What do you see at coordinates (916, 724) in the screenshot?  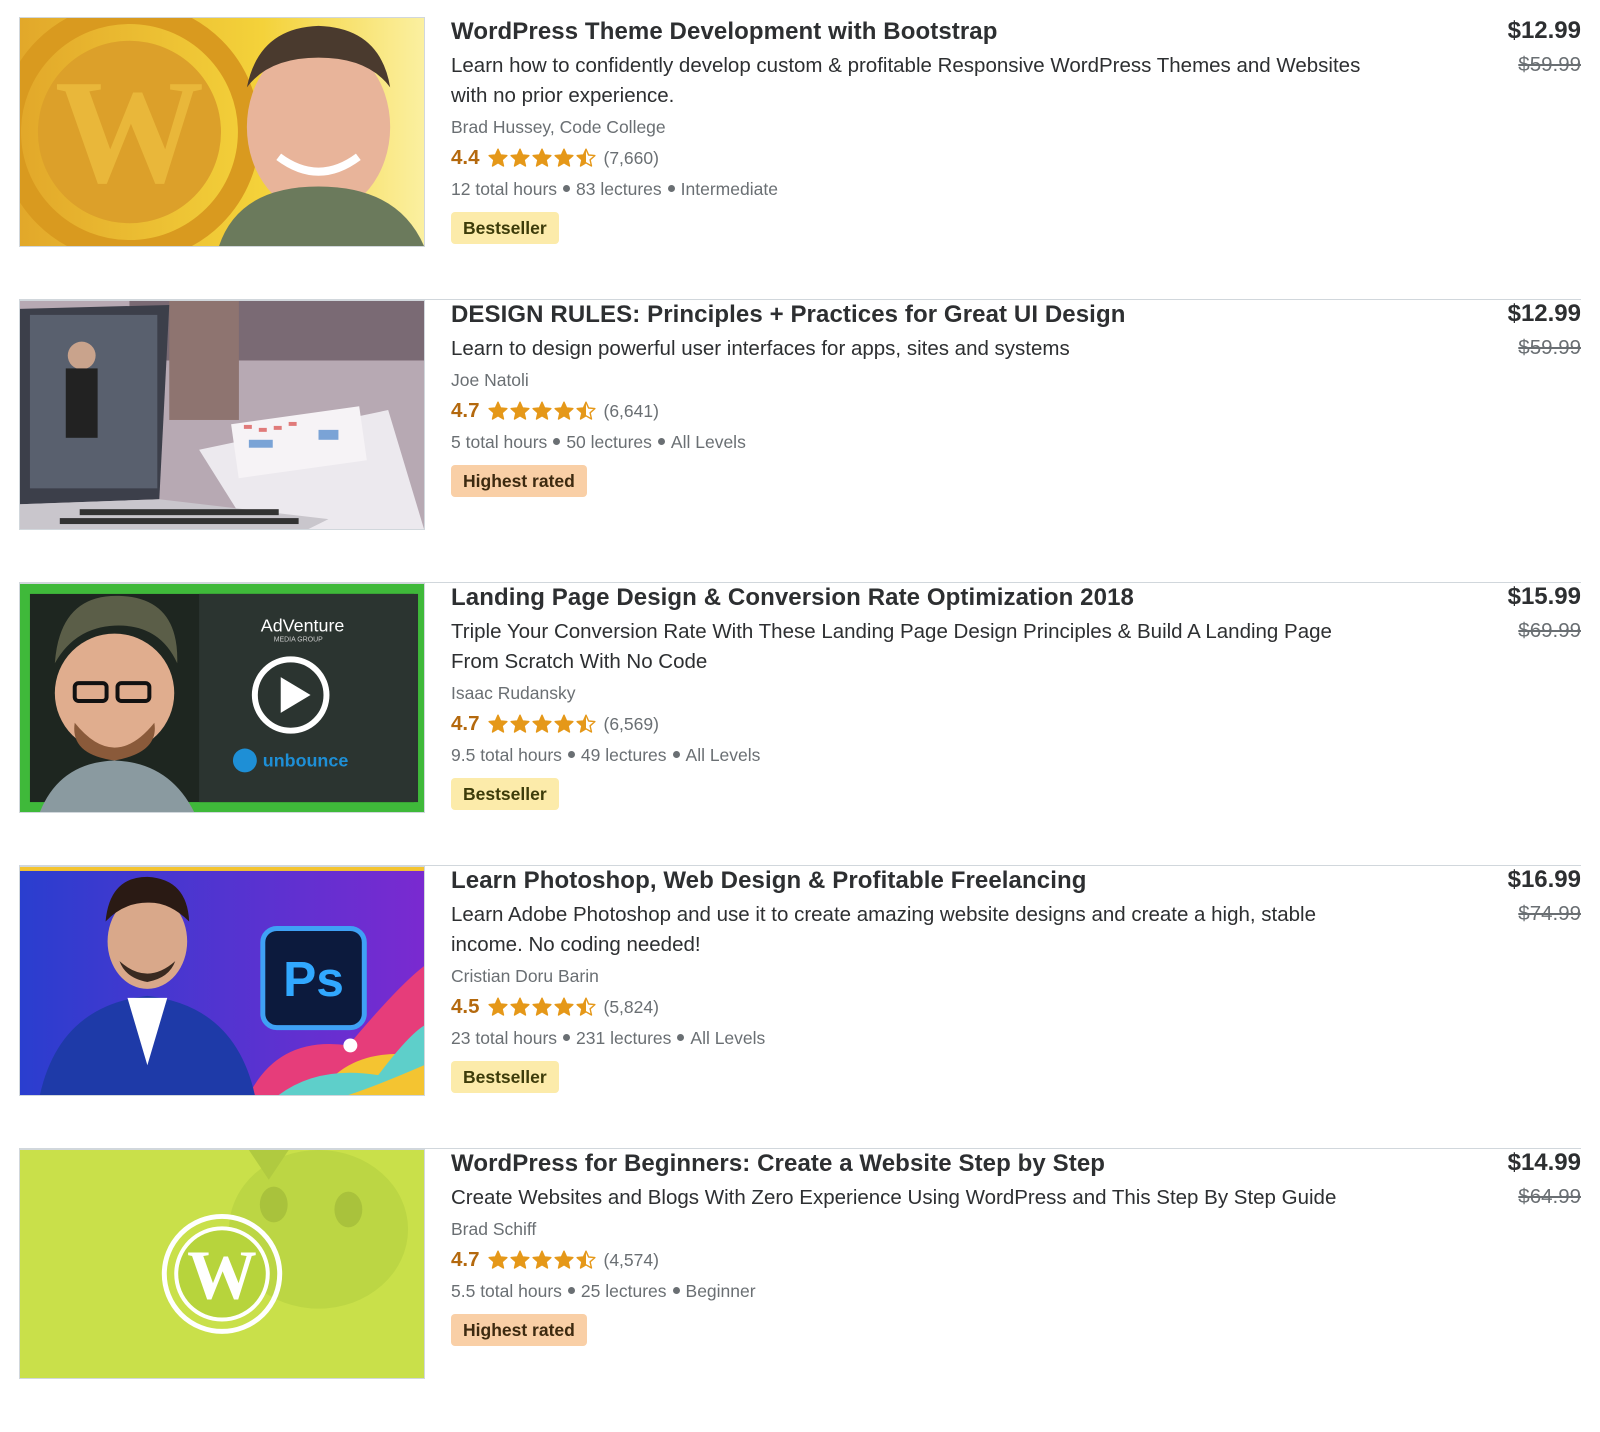 I see `rating-row: 4.7 (6,569)` at bounding box center [916, 724].